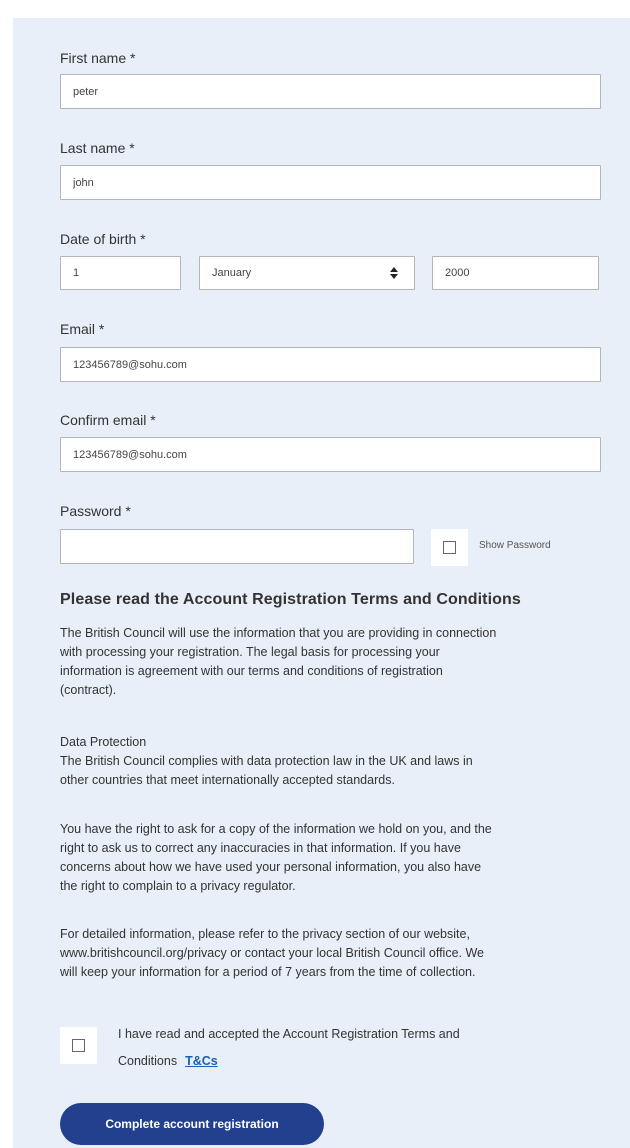  What do you see at coordinates (232, 273) in the screenshot?
I see `dob-month-value: January` at bounding box center [232, 273].